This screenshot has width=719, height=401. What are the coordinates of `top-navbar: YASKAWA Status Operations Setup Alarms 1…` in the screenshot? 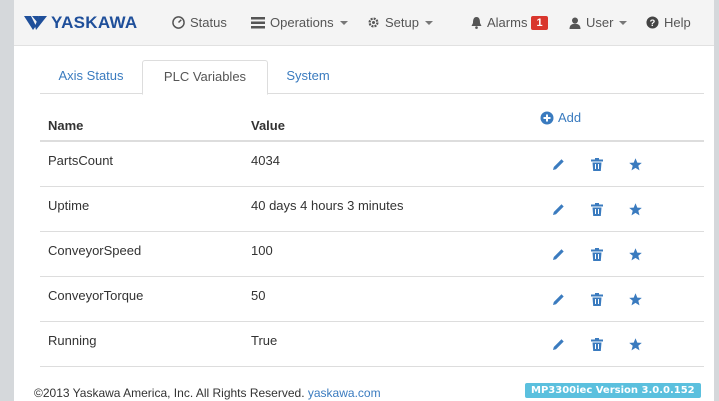 It's located at (364, 23).